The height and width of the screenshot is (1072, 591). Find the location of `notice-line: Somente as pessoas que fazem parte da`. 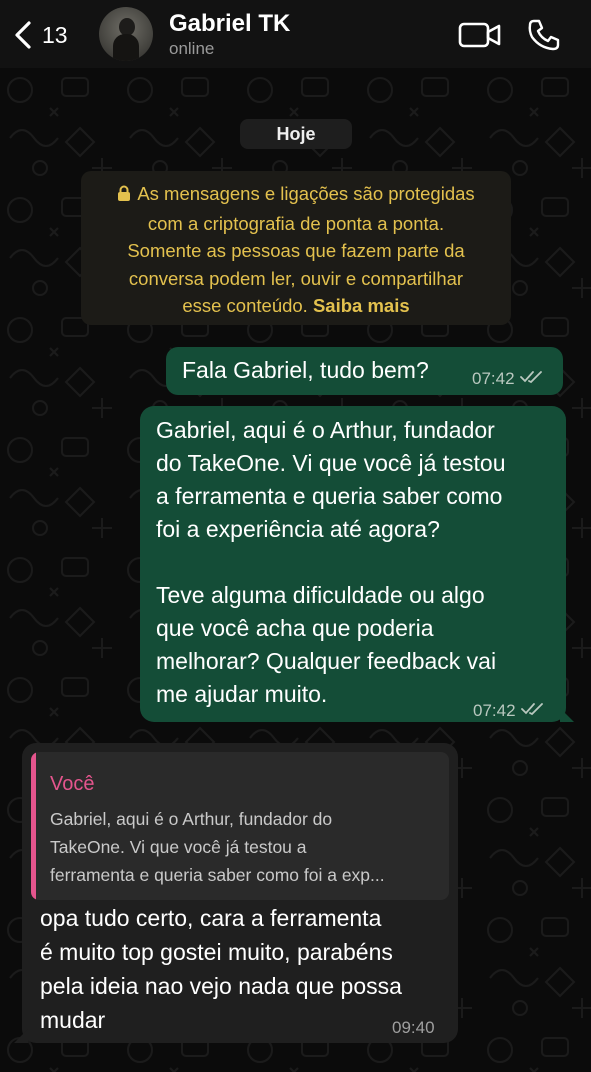

notice-line: Somente as pessoas que fazem parte da is located at coordinates (296, 250).